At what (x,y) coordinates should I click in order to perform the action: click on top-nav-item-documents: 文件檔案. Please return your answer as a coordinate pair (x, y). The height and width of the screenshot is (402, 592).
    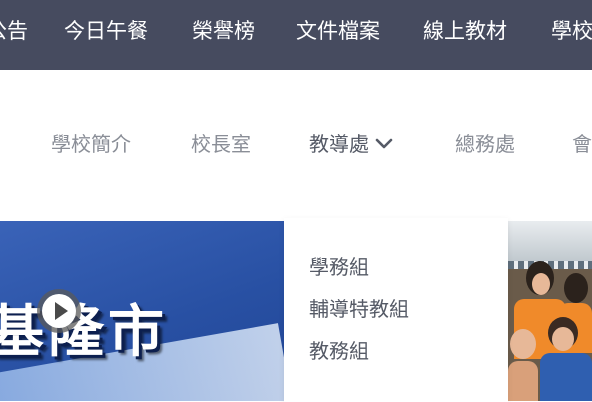
    Looking at the image, I should click on (338, 35).